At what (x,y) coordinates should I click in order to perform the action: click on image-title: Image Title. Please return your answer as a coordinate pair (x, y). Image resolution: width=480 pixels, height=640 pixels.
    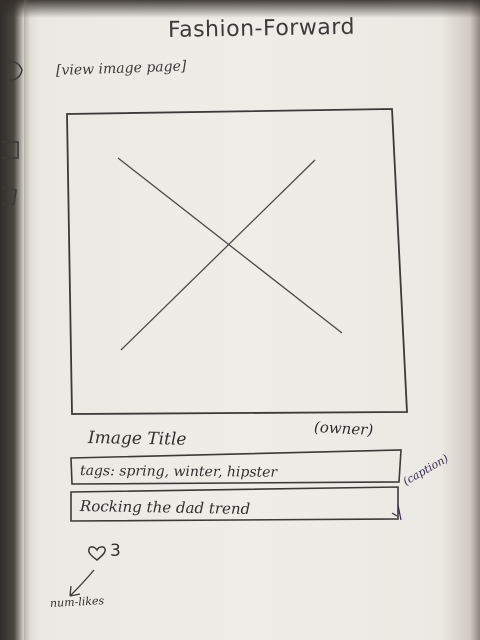
    Looking at the image, I should click on (137, 439).